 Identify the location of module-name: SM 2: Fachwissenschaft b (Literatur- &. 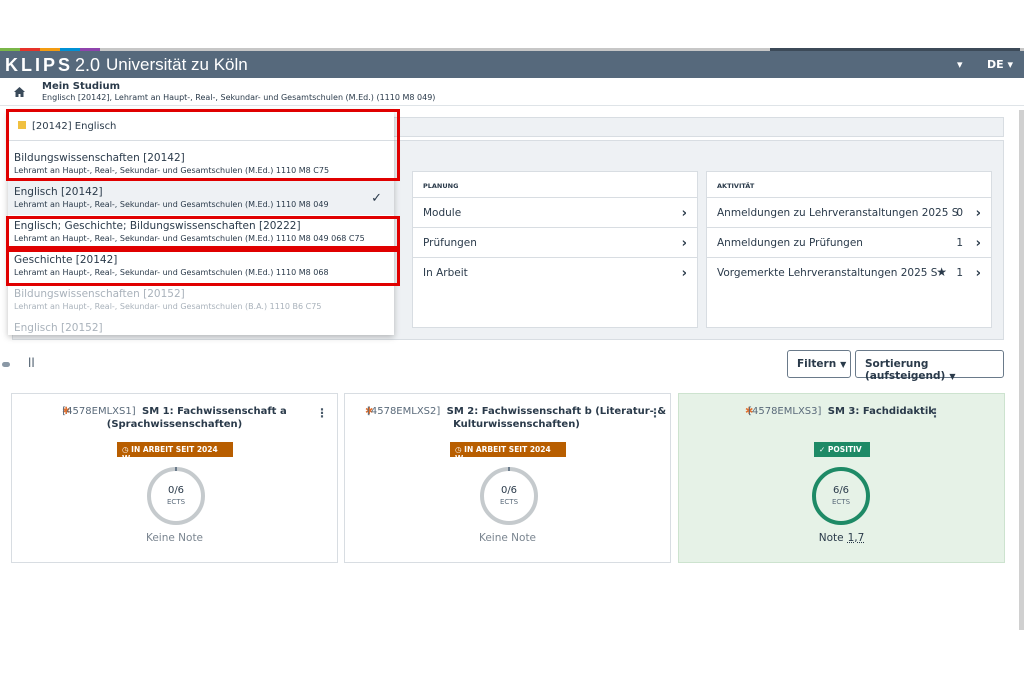
(556, 411).